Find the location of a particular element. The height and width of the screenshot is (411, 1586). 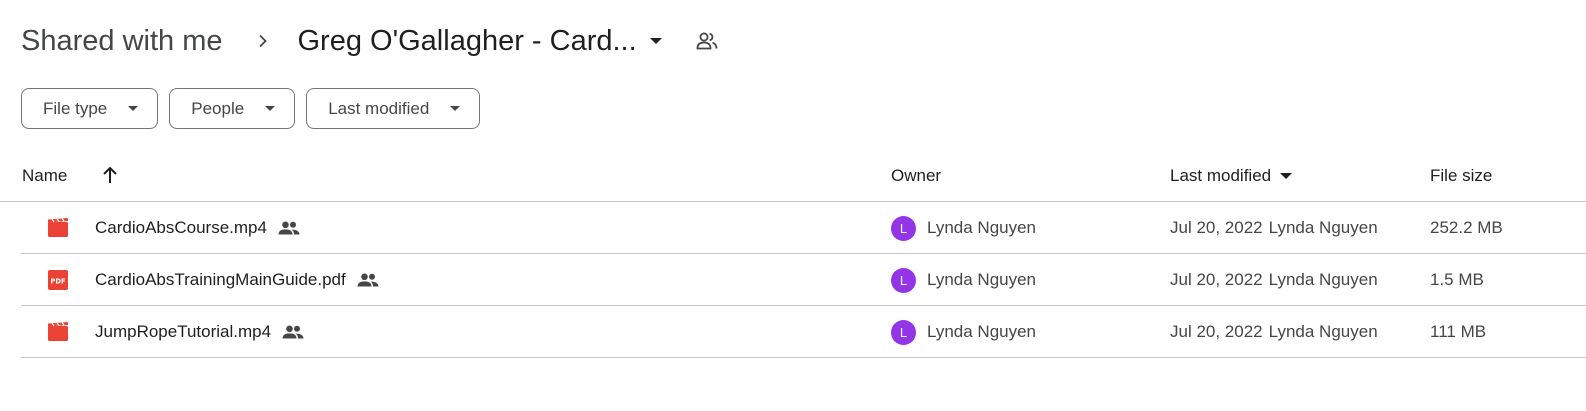

pdf-file-icon: PDF is located at coordinates (58, 280).